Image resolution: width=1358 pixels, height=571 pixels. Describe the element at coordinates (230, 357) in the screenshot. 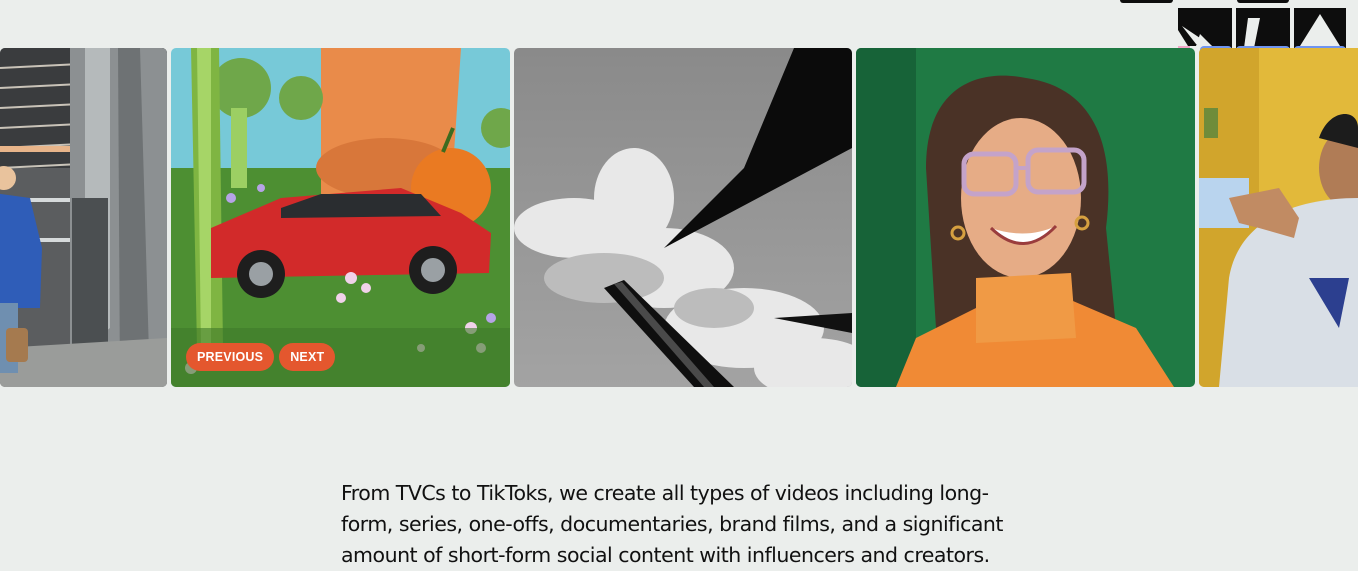

I see `previous-button: PREVIOUS` at that location.